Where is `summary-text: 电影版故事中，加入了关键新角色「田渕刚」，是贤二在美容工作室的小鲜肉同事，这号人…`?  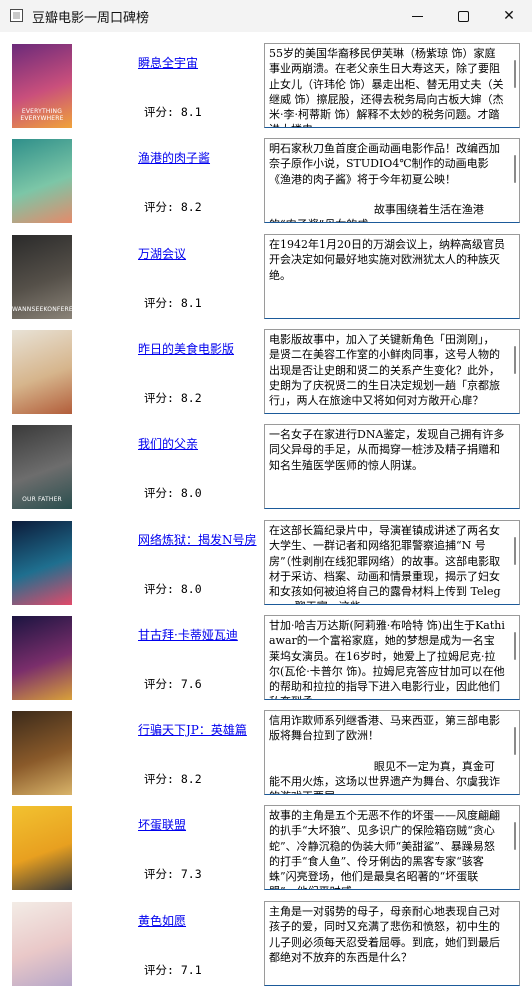 summary-text: 电影版故事中，加入了关键新角色「田渕刚」，是贤二在美容工作室的小鲜肉同事，这号人… is located at coordinates (384, 370).